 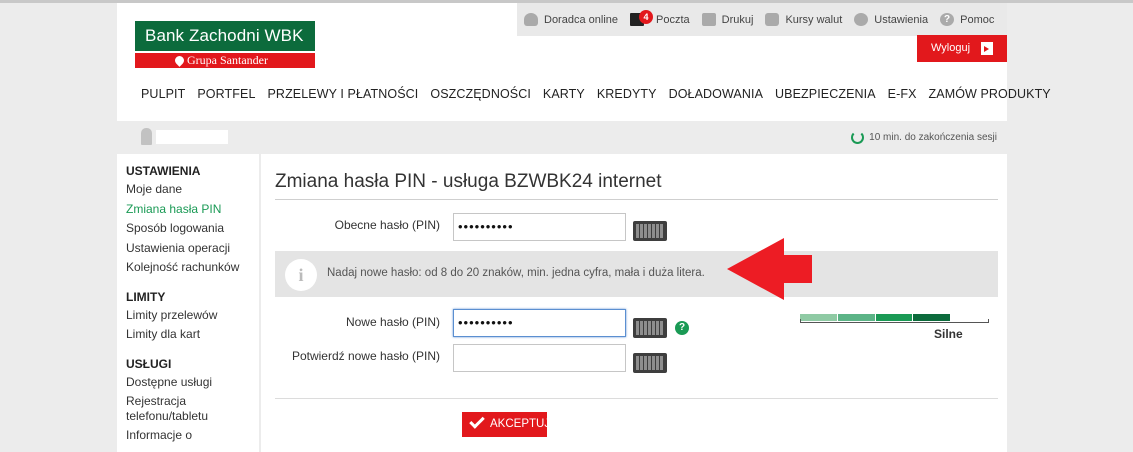 I want to click on nav-item-ubezpieczenia: UBEZPIECZENIA, so click(x=825, y=94).